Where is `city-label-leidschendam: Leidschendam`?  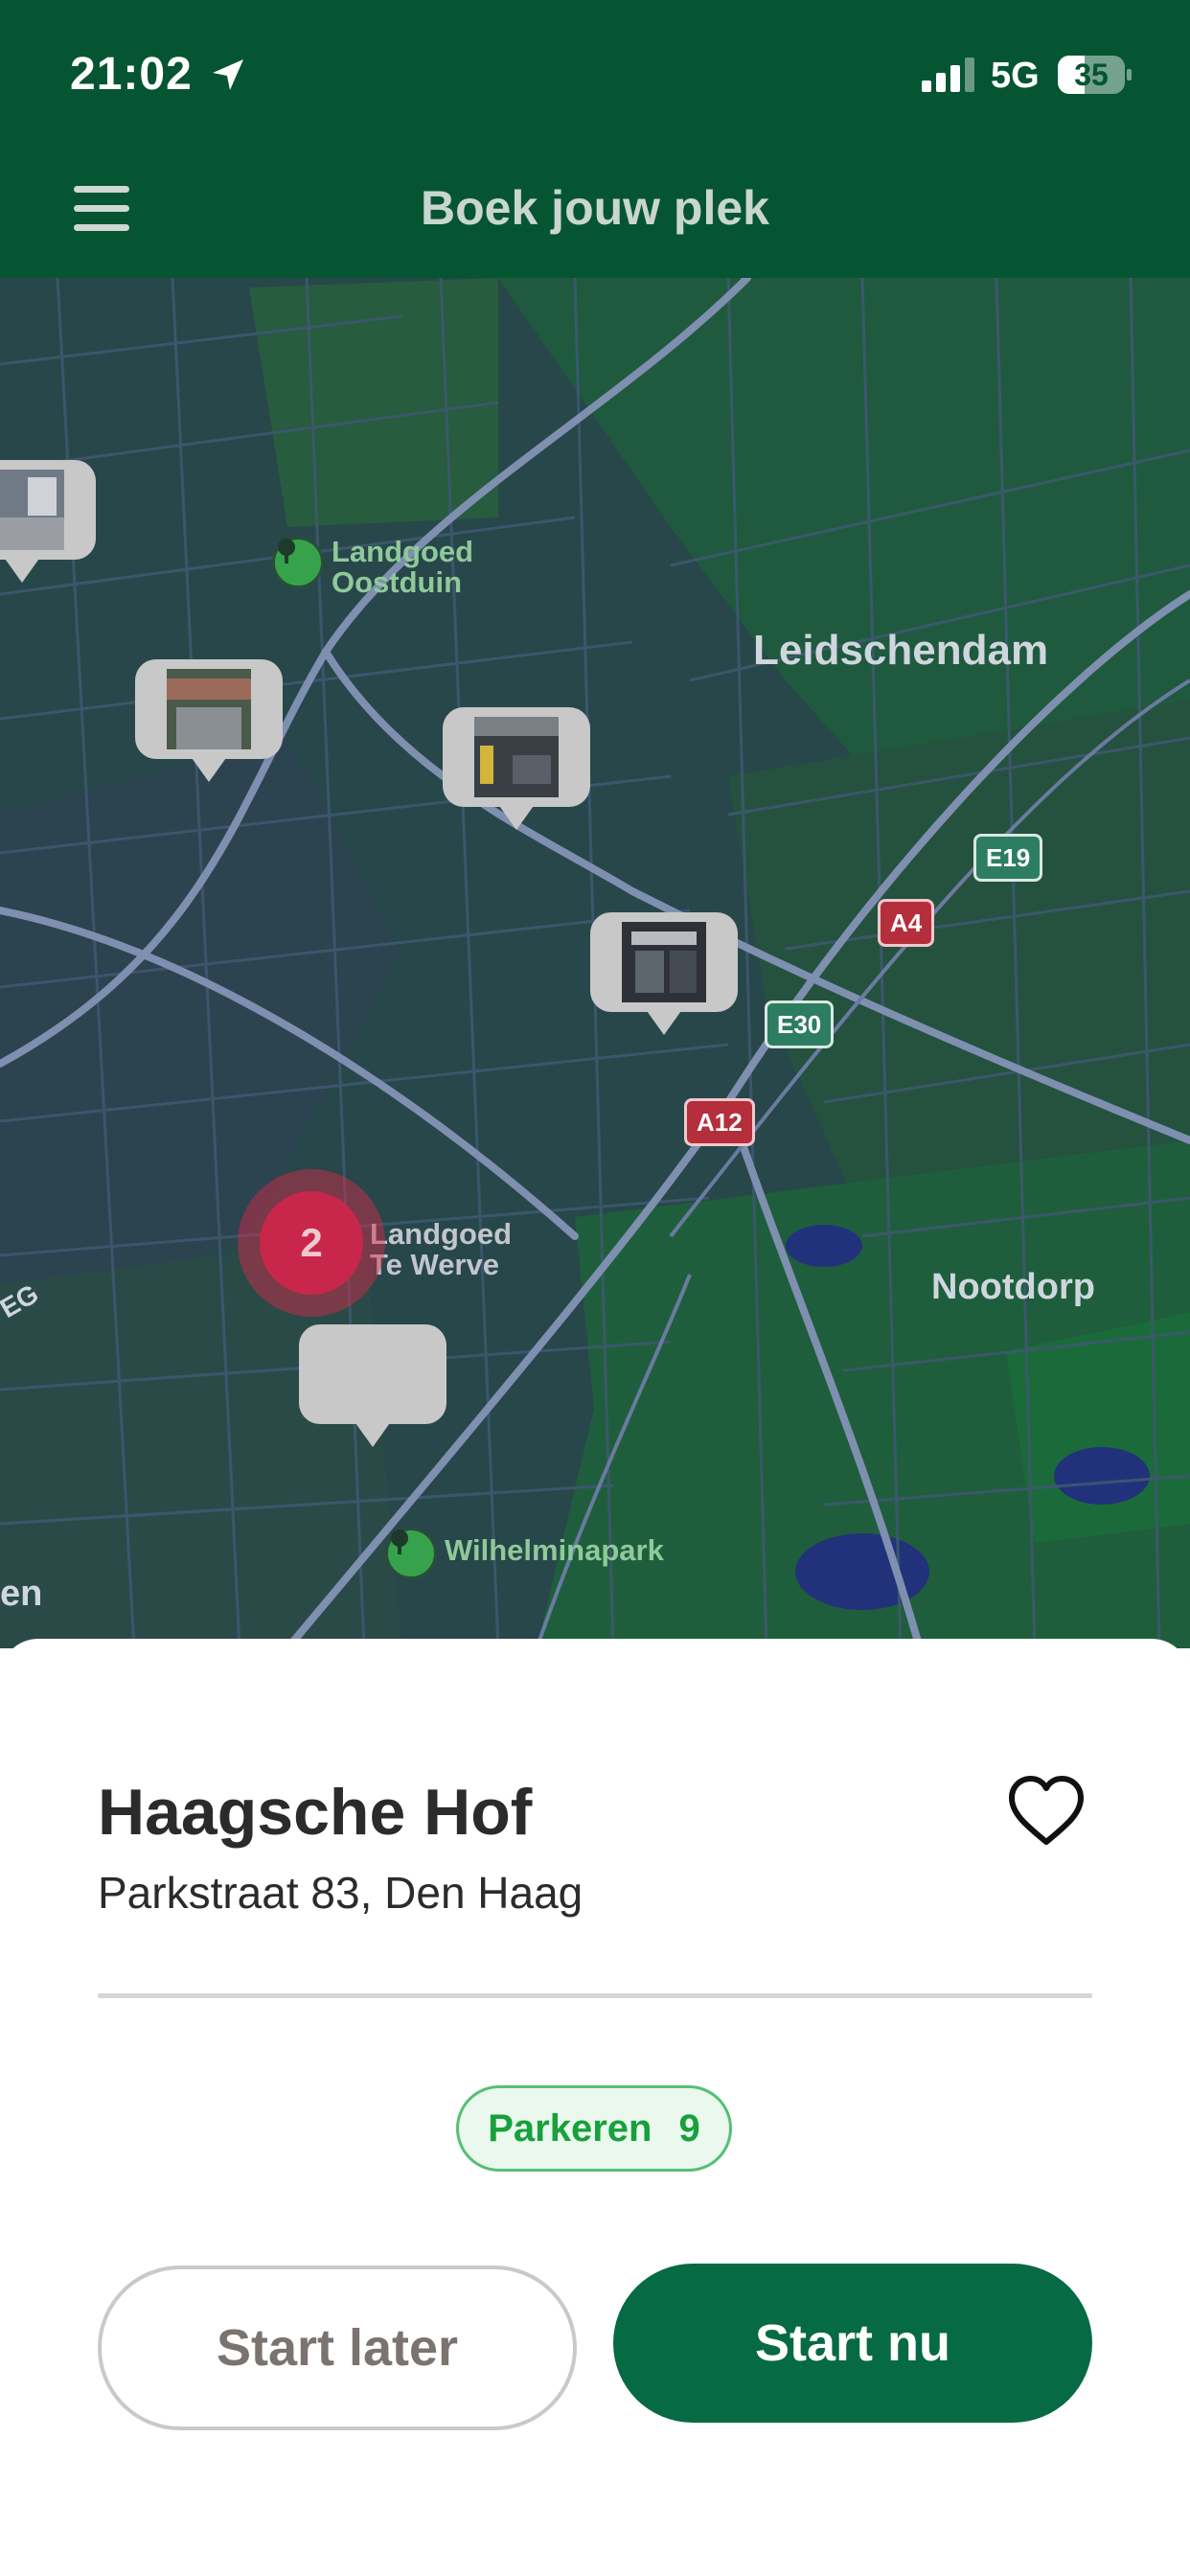 city-label-leidschendam: Leidschendam is located at coordinates (901, 650).